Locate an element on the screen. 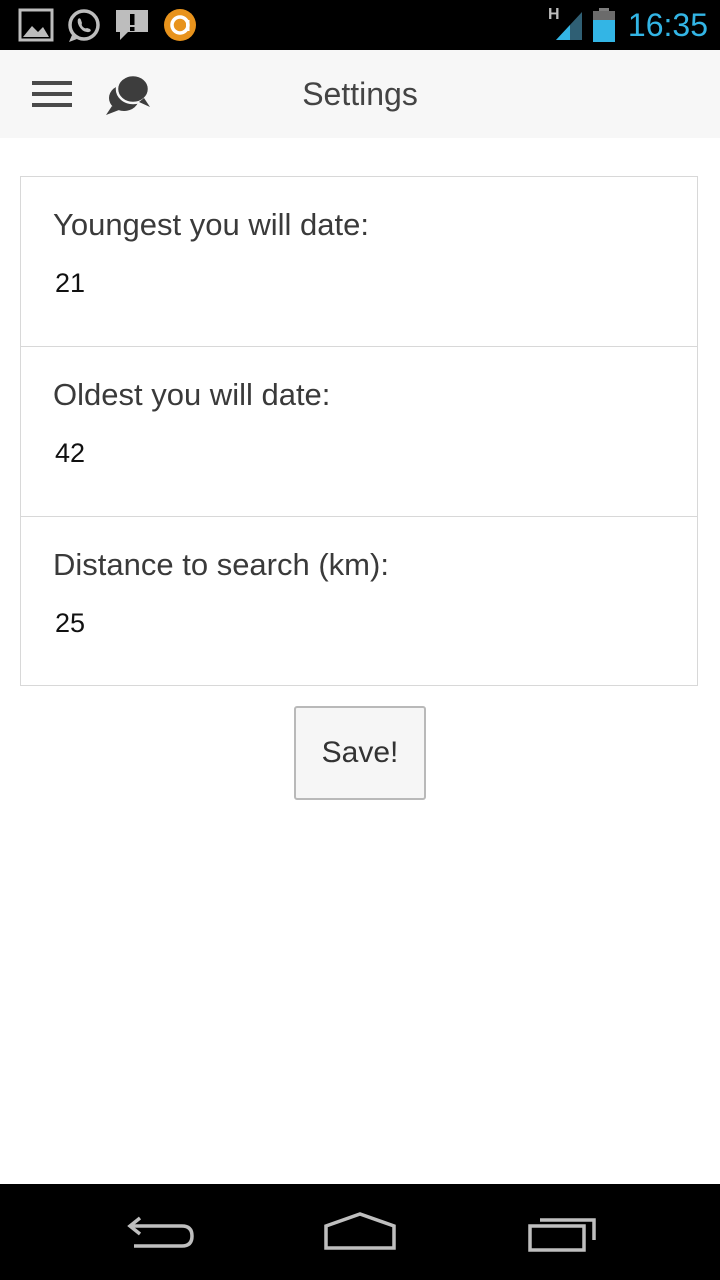 This screenshot has width=720, height=1280. action-bar: Settings is located at coordinates (360, 94).